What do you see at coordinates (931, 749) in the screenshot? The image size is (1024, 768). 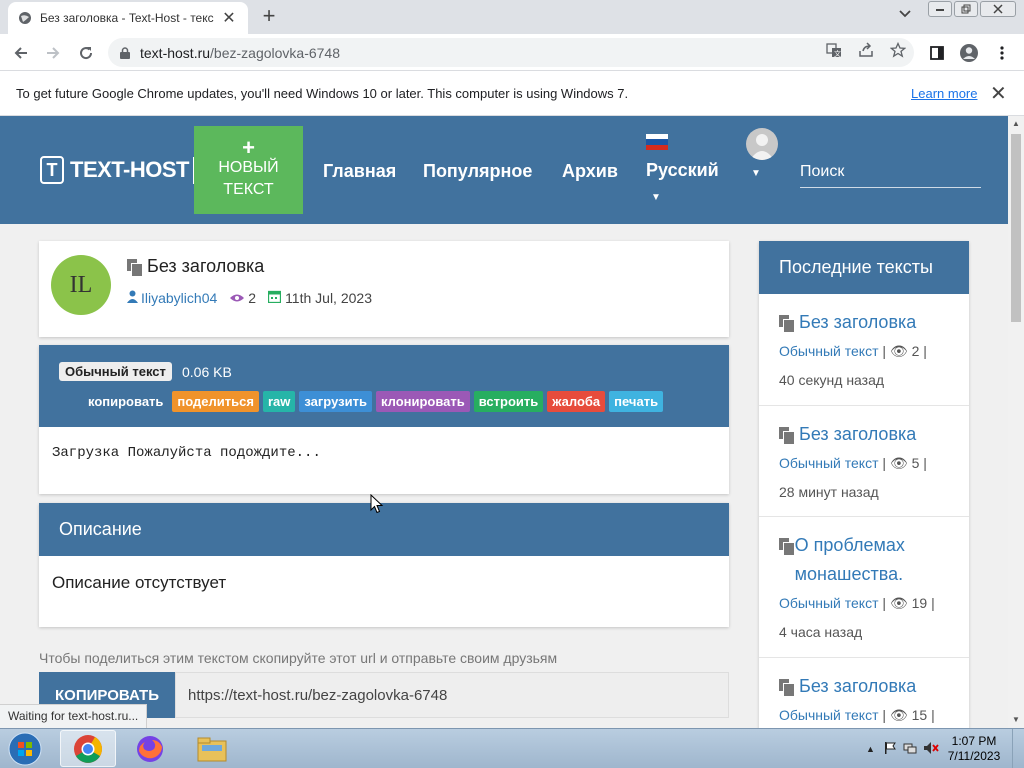 I see `volume-muted-icon` at bounding box center [931, 749].